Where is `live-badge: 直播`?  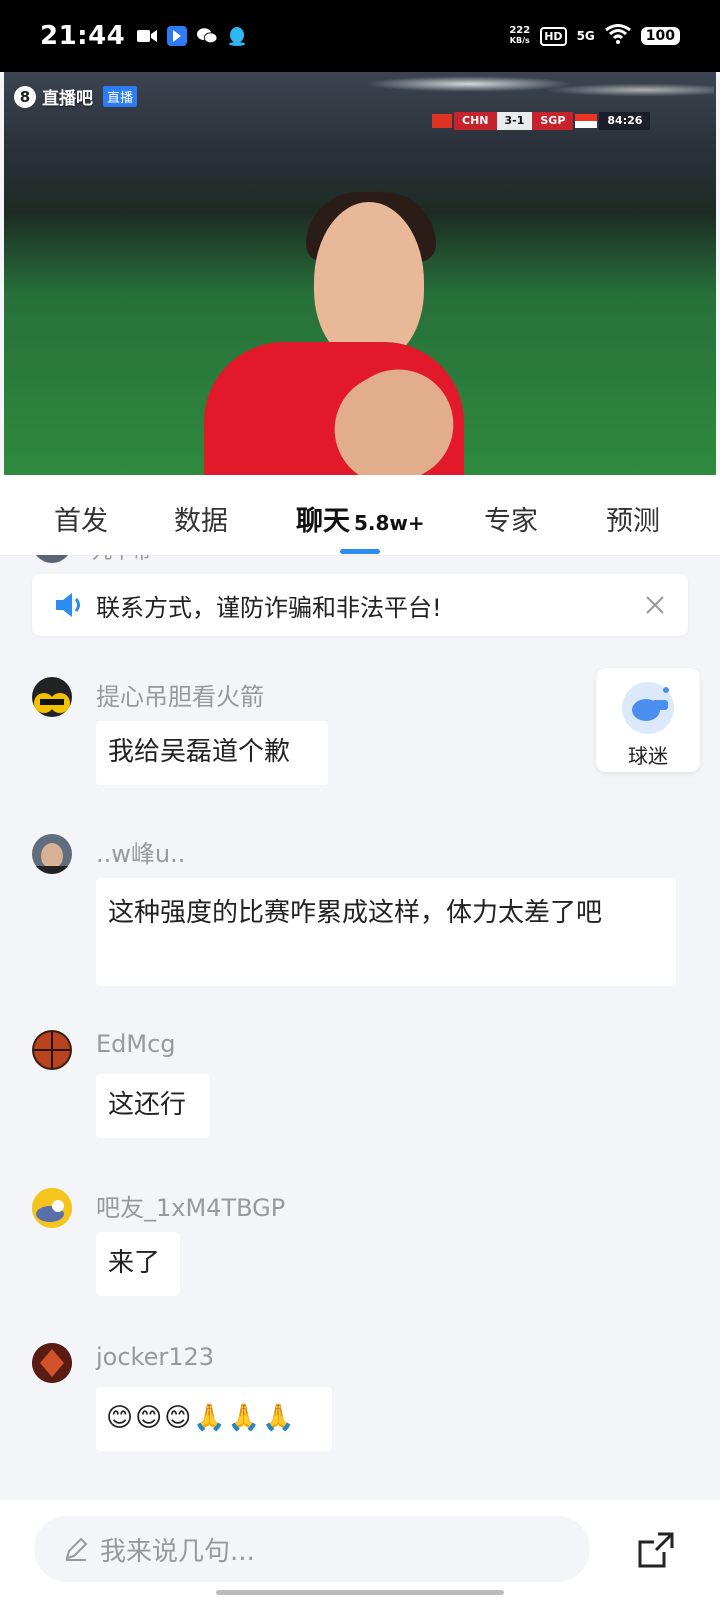 live-badge: 直播 is located at coordinates (120, 96).